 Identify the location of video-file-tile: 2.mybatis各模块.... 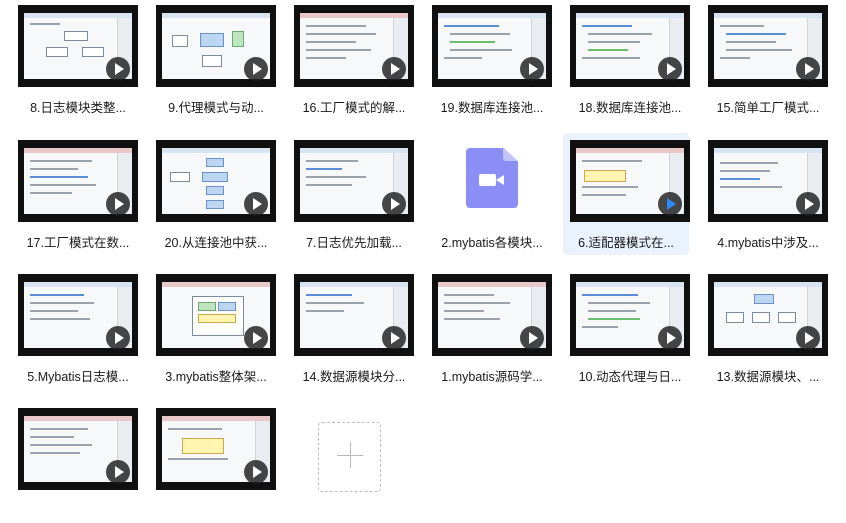
(492, 195).